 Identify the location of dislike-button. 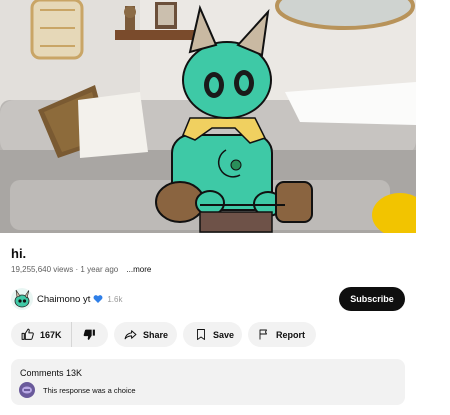
(84, 334).